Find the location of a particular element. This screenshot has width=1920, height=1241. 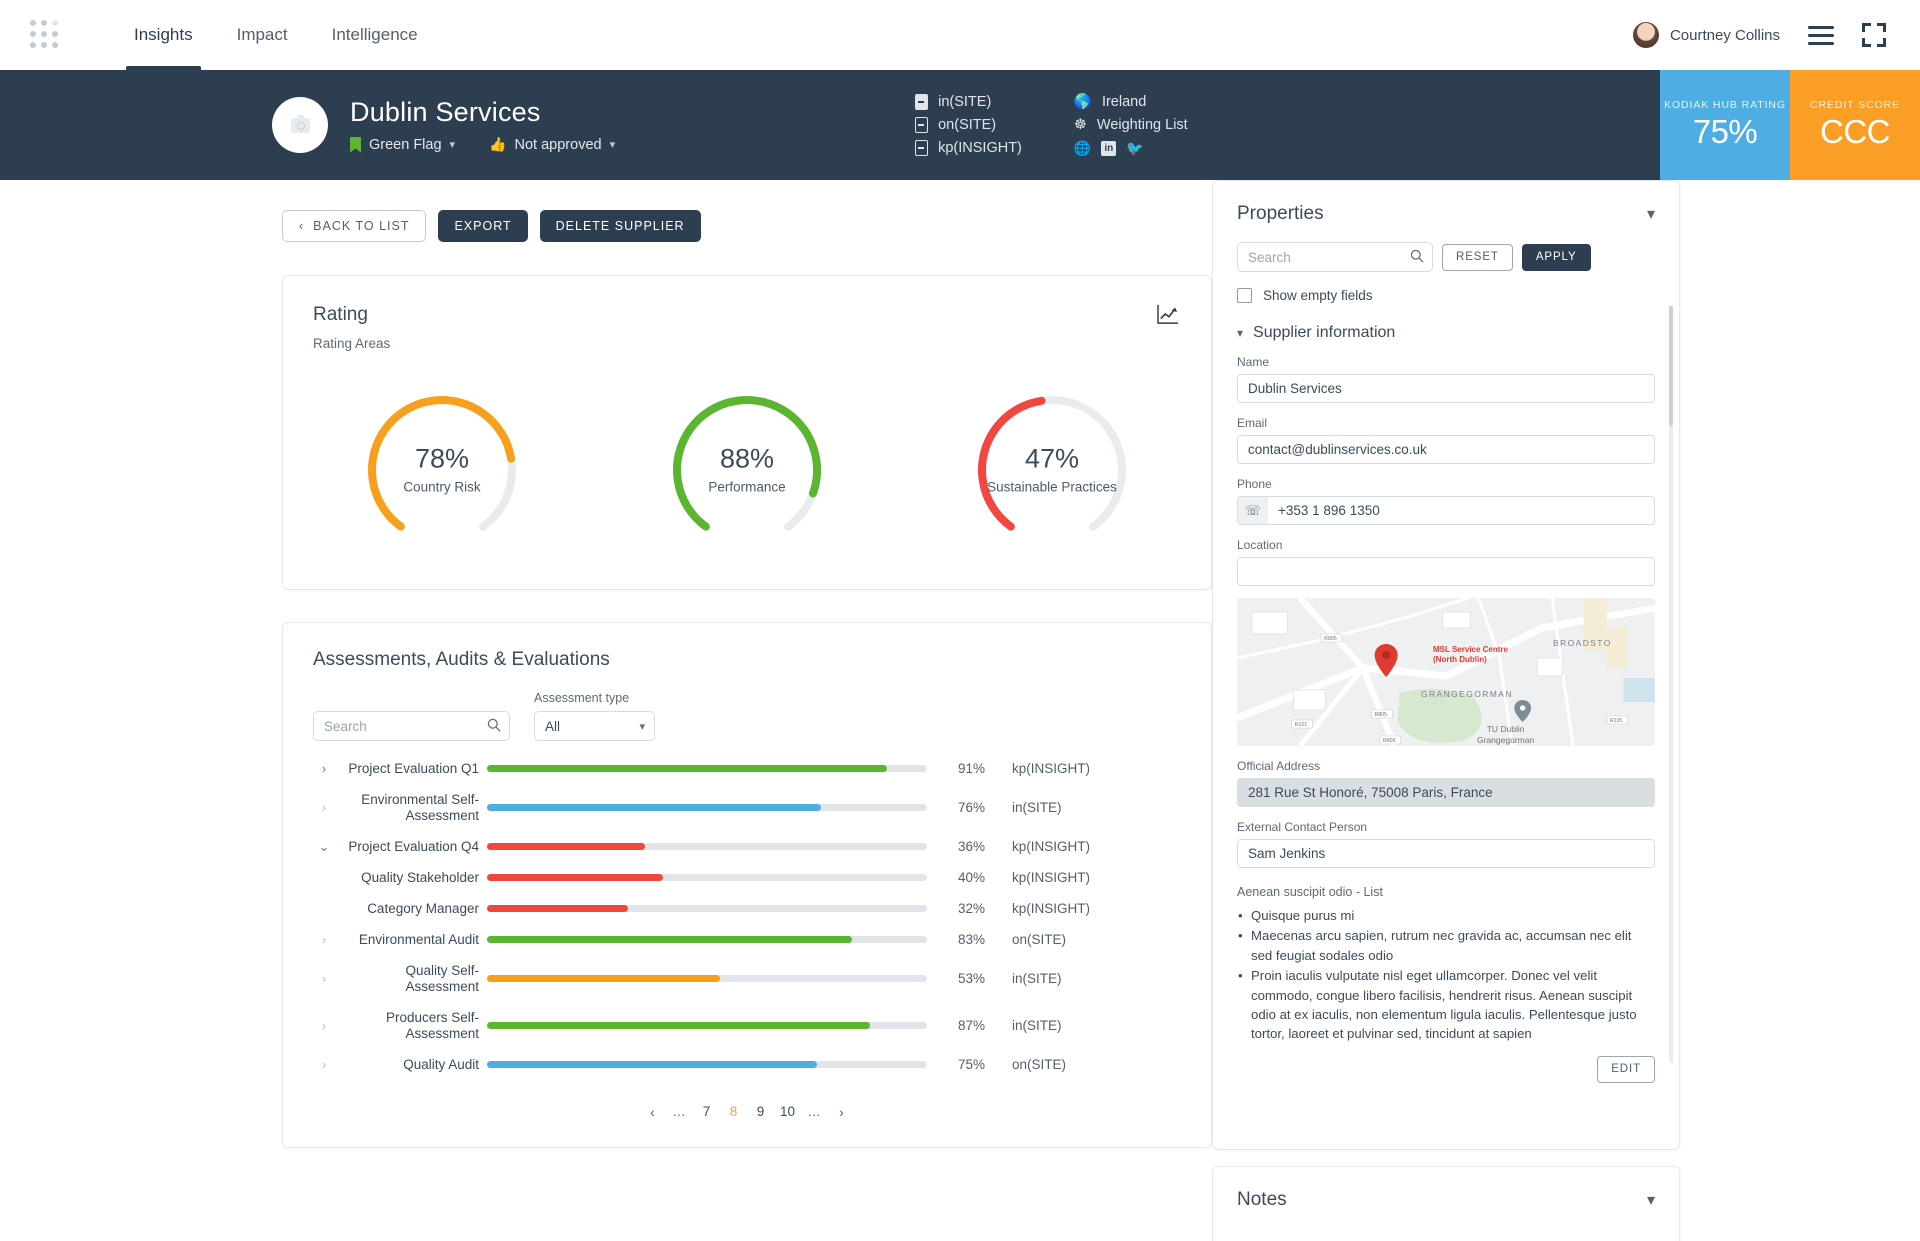

panel-scrollbar-thumb is located at coordinates (1671, 366).